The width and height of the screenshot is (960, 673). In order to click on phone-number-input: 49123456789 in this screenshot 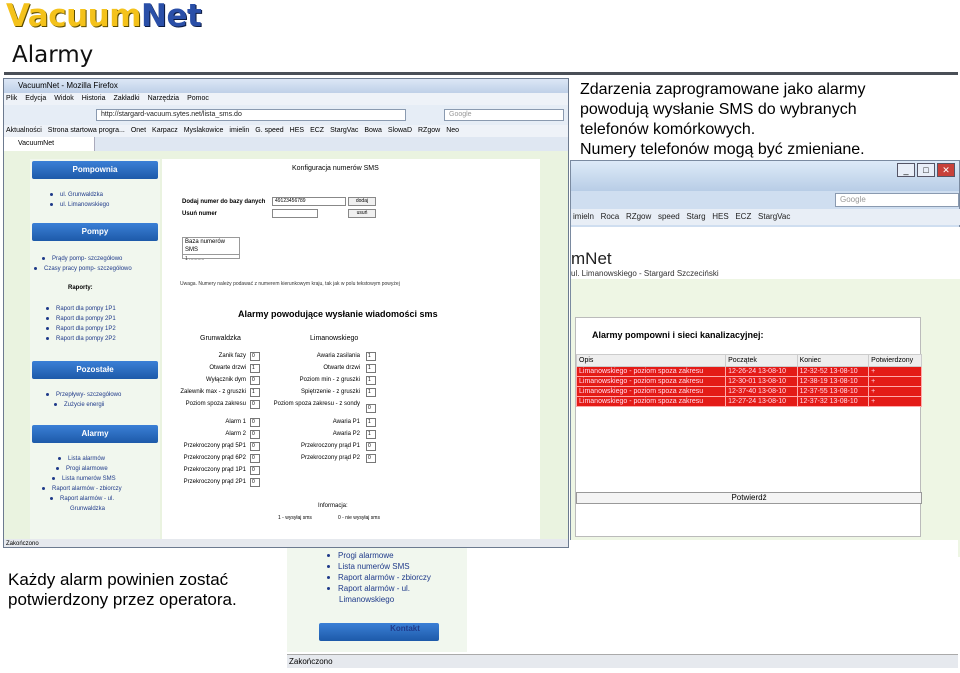, I will do `click(309, 201)`.